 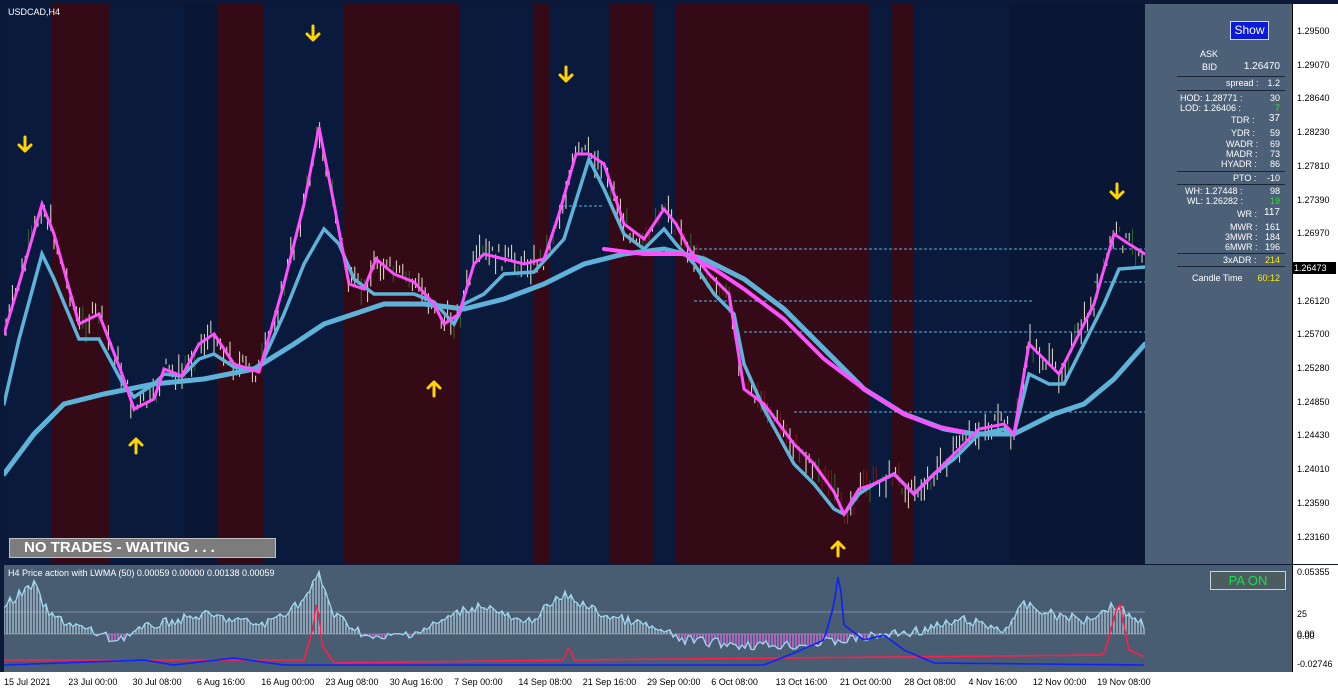 I want to click on ydr-label: YDR :, so click(x=1243, y=133).